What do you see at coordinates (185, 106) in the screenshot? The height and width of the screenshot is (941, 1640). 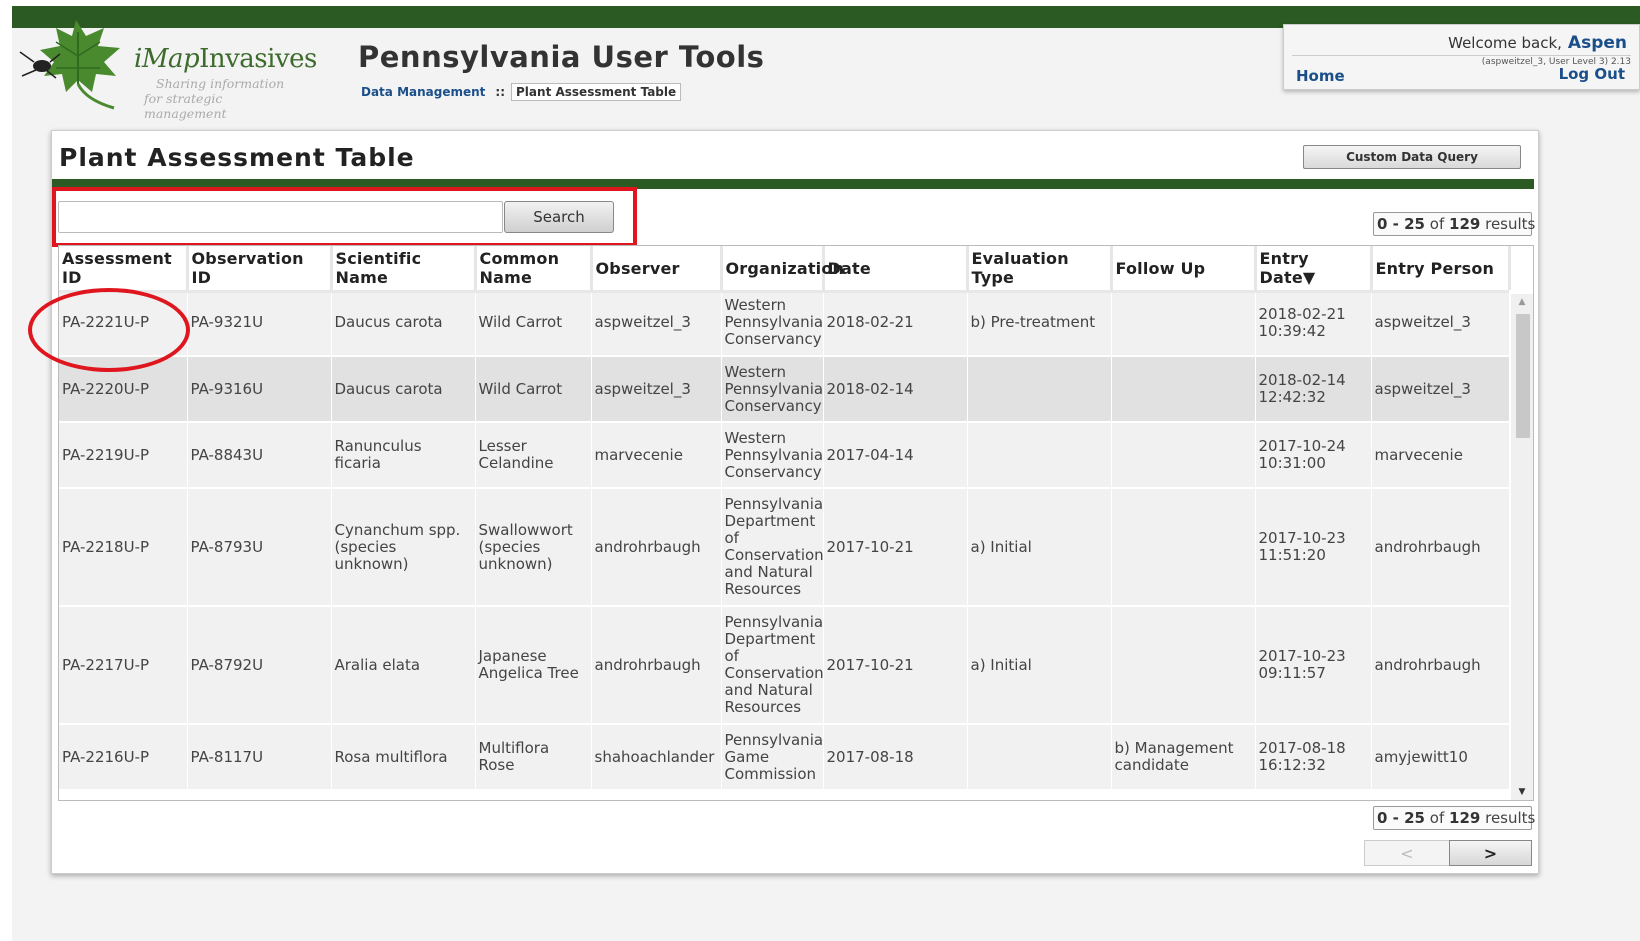 I see `logo-tagline-2: for strategic management` at bounding box center [185, 106].